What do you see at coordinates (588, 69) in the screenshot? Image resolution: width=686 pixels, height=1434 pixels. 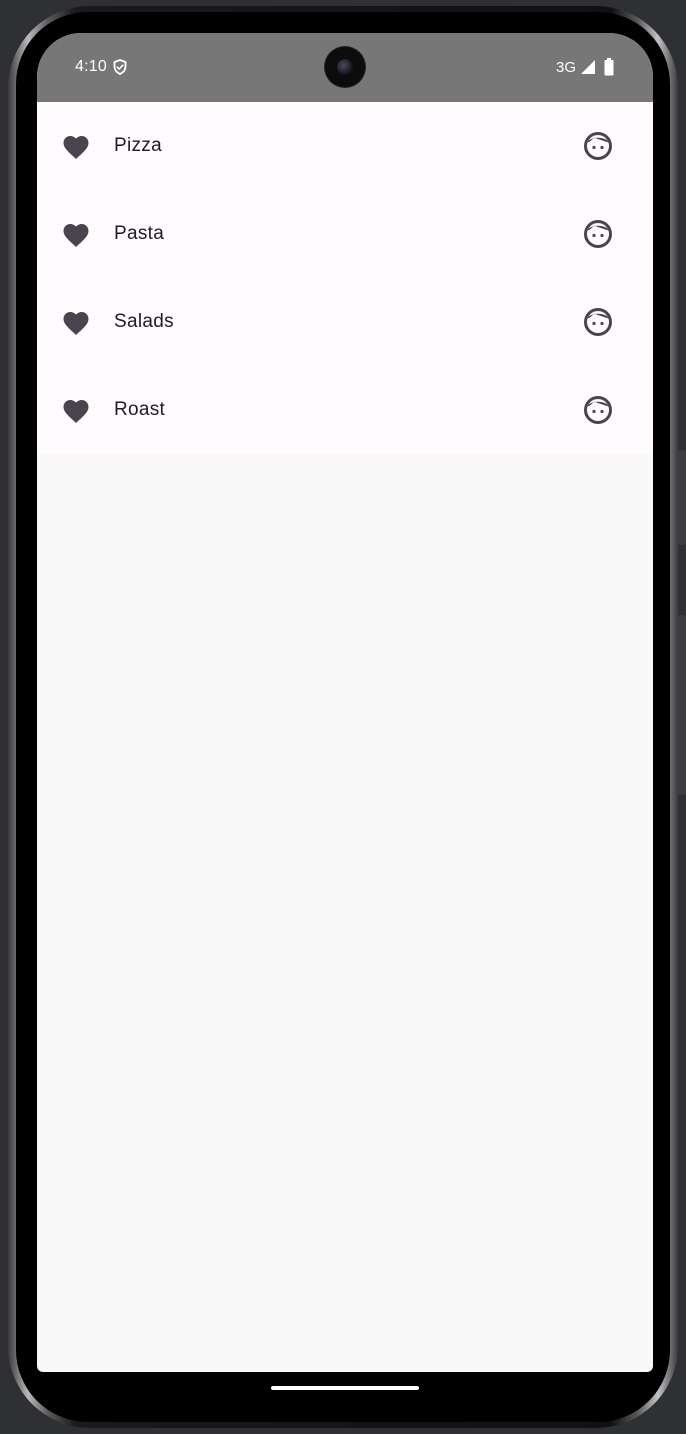 I see `signal-icon` at bounding box center [588, 69].